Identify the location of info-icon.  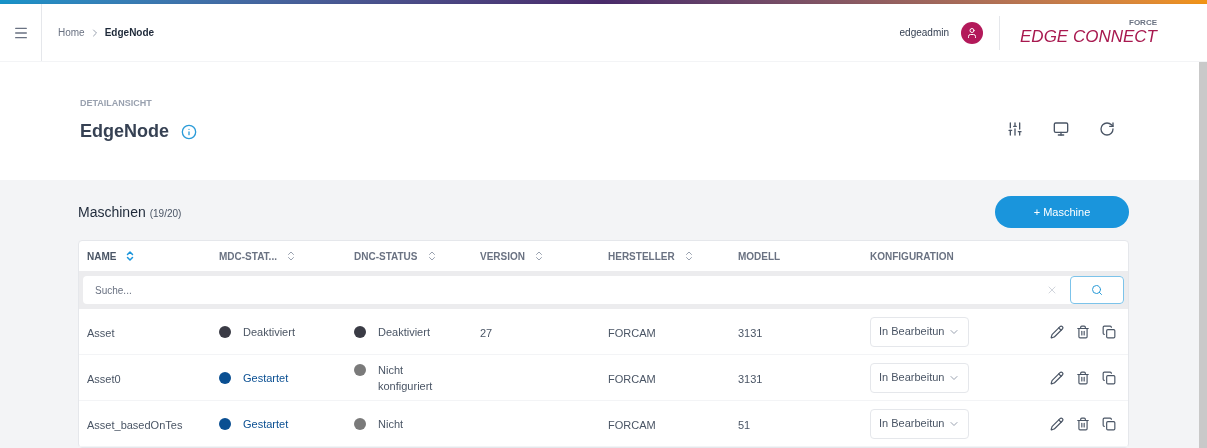
(189, 131).